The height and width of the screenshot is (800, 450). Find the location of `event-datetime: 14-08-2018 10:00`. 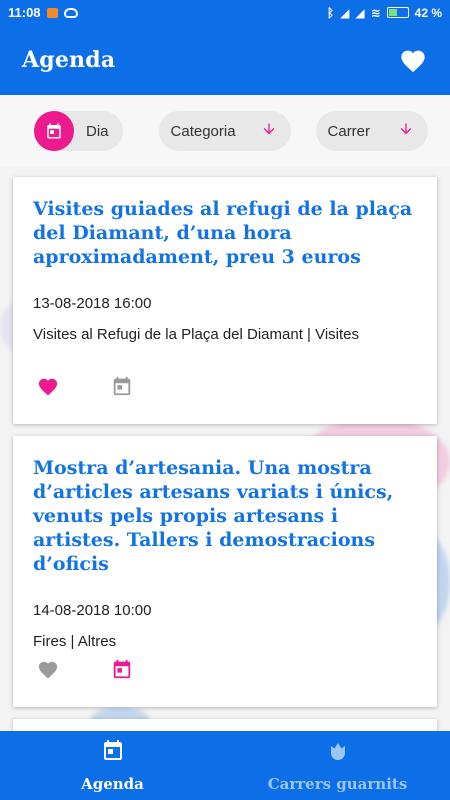

event-datetime: 14-08-2018 10:00 is located at coordinates (92, 610).